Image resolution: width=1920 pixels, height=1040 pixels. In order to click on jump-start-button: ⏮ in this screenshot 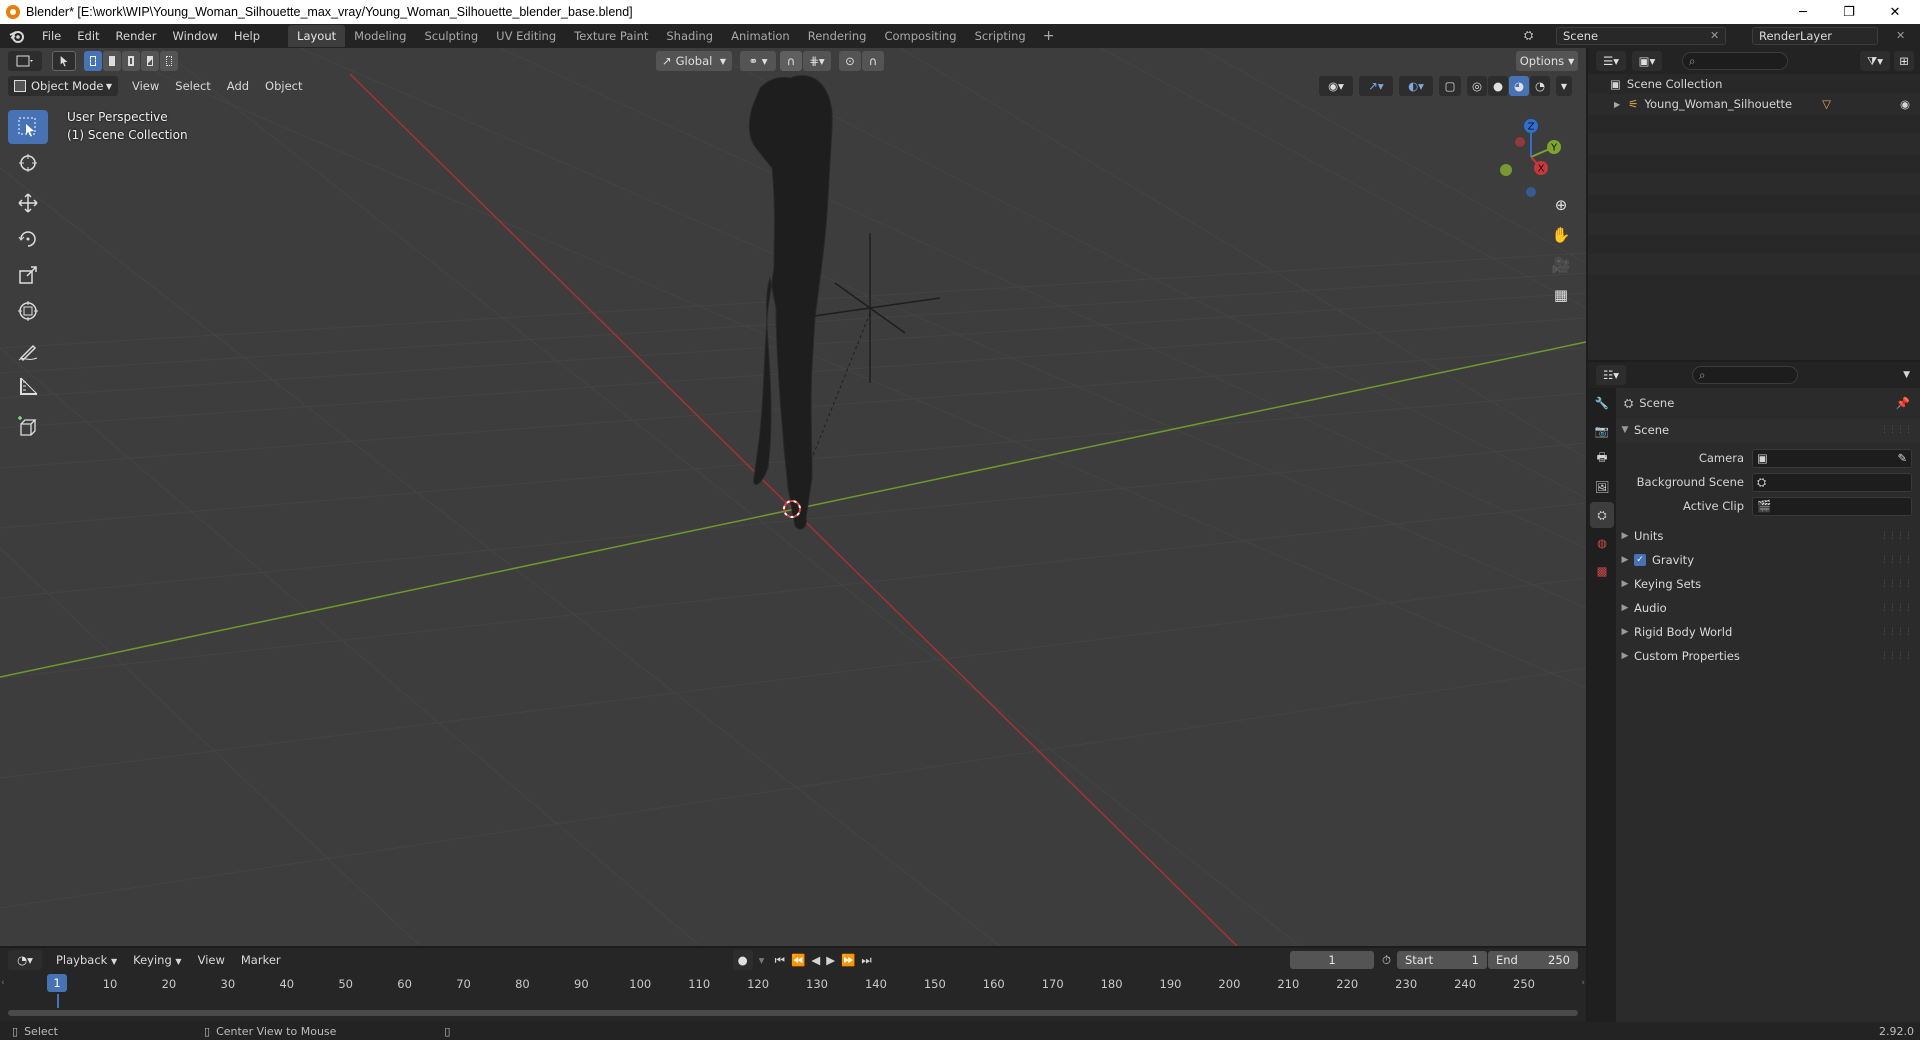, I will do `click(780, 960)`.